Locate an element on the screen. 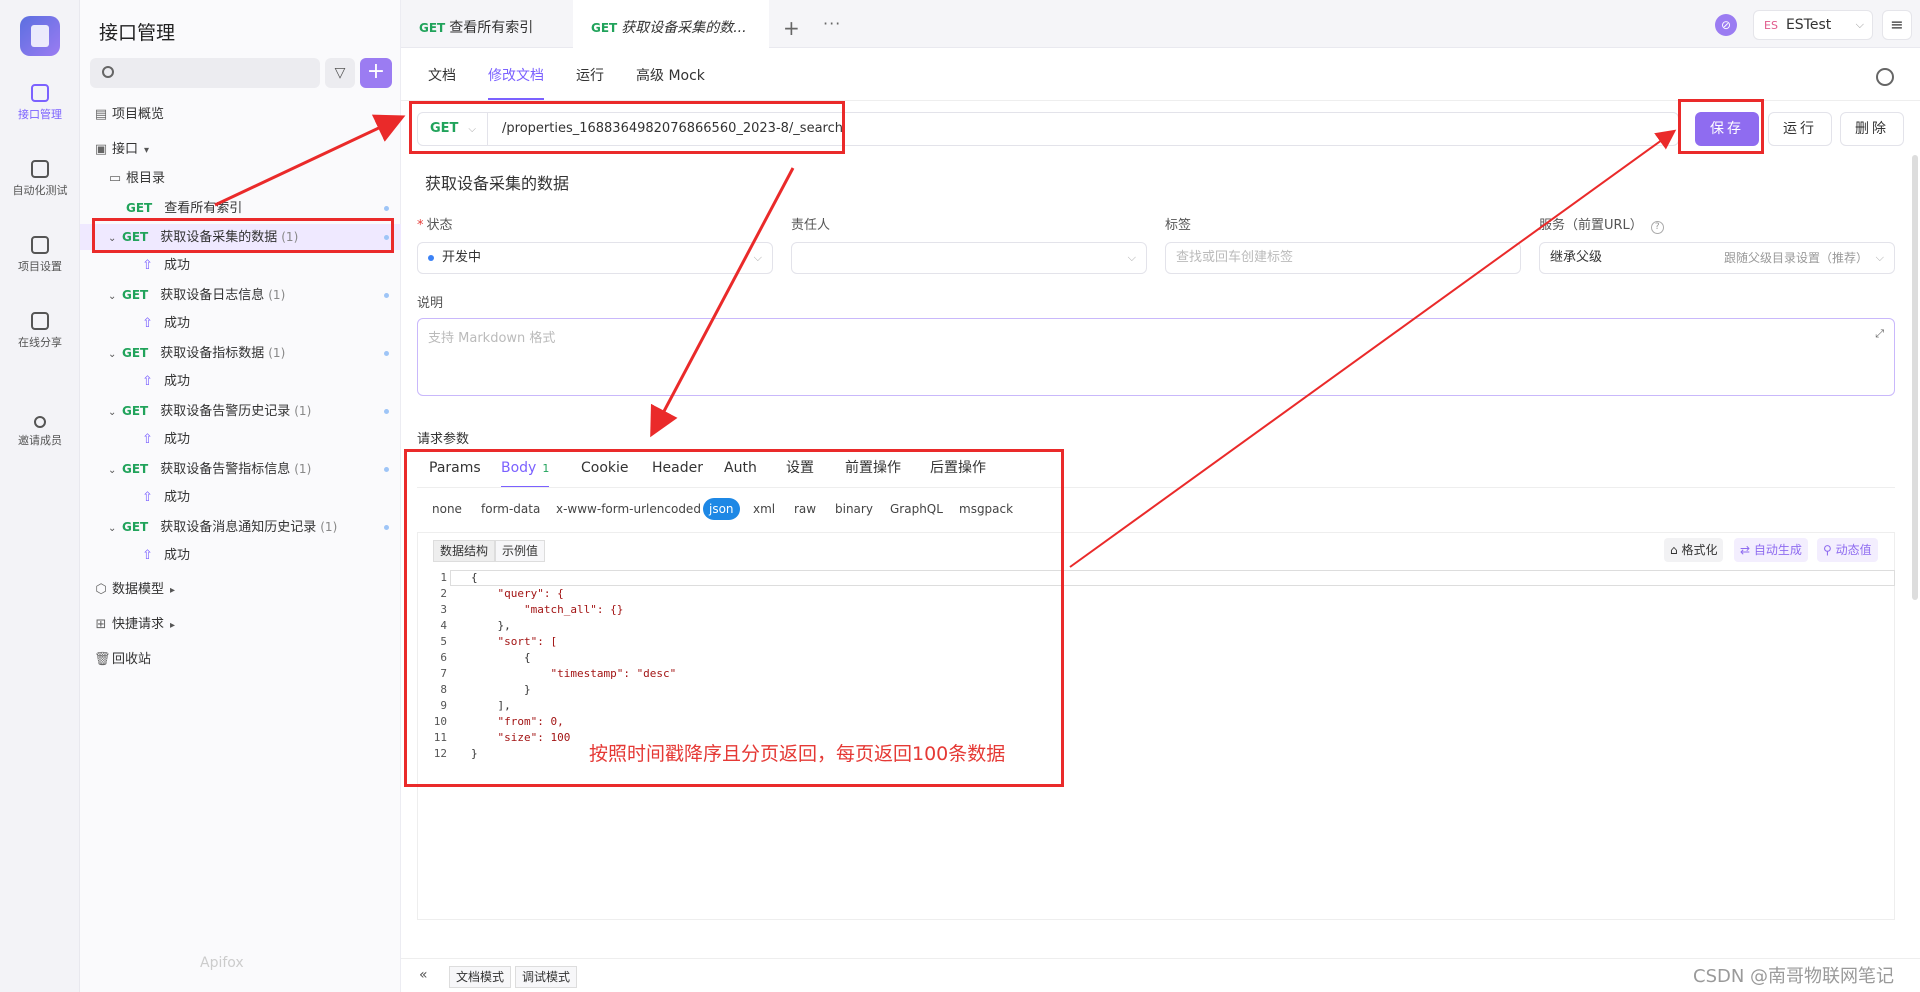 Image resolution: width=1920 pixels, height=992 pixels. arrow-body-to-save is located at coordinates (1373, 348).